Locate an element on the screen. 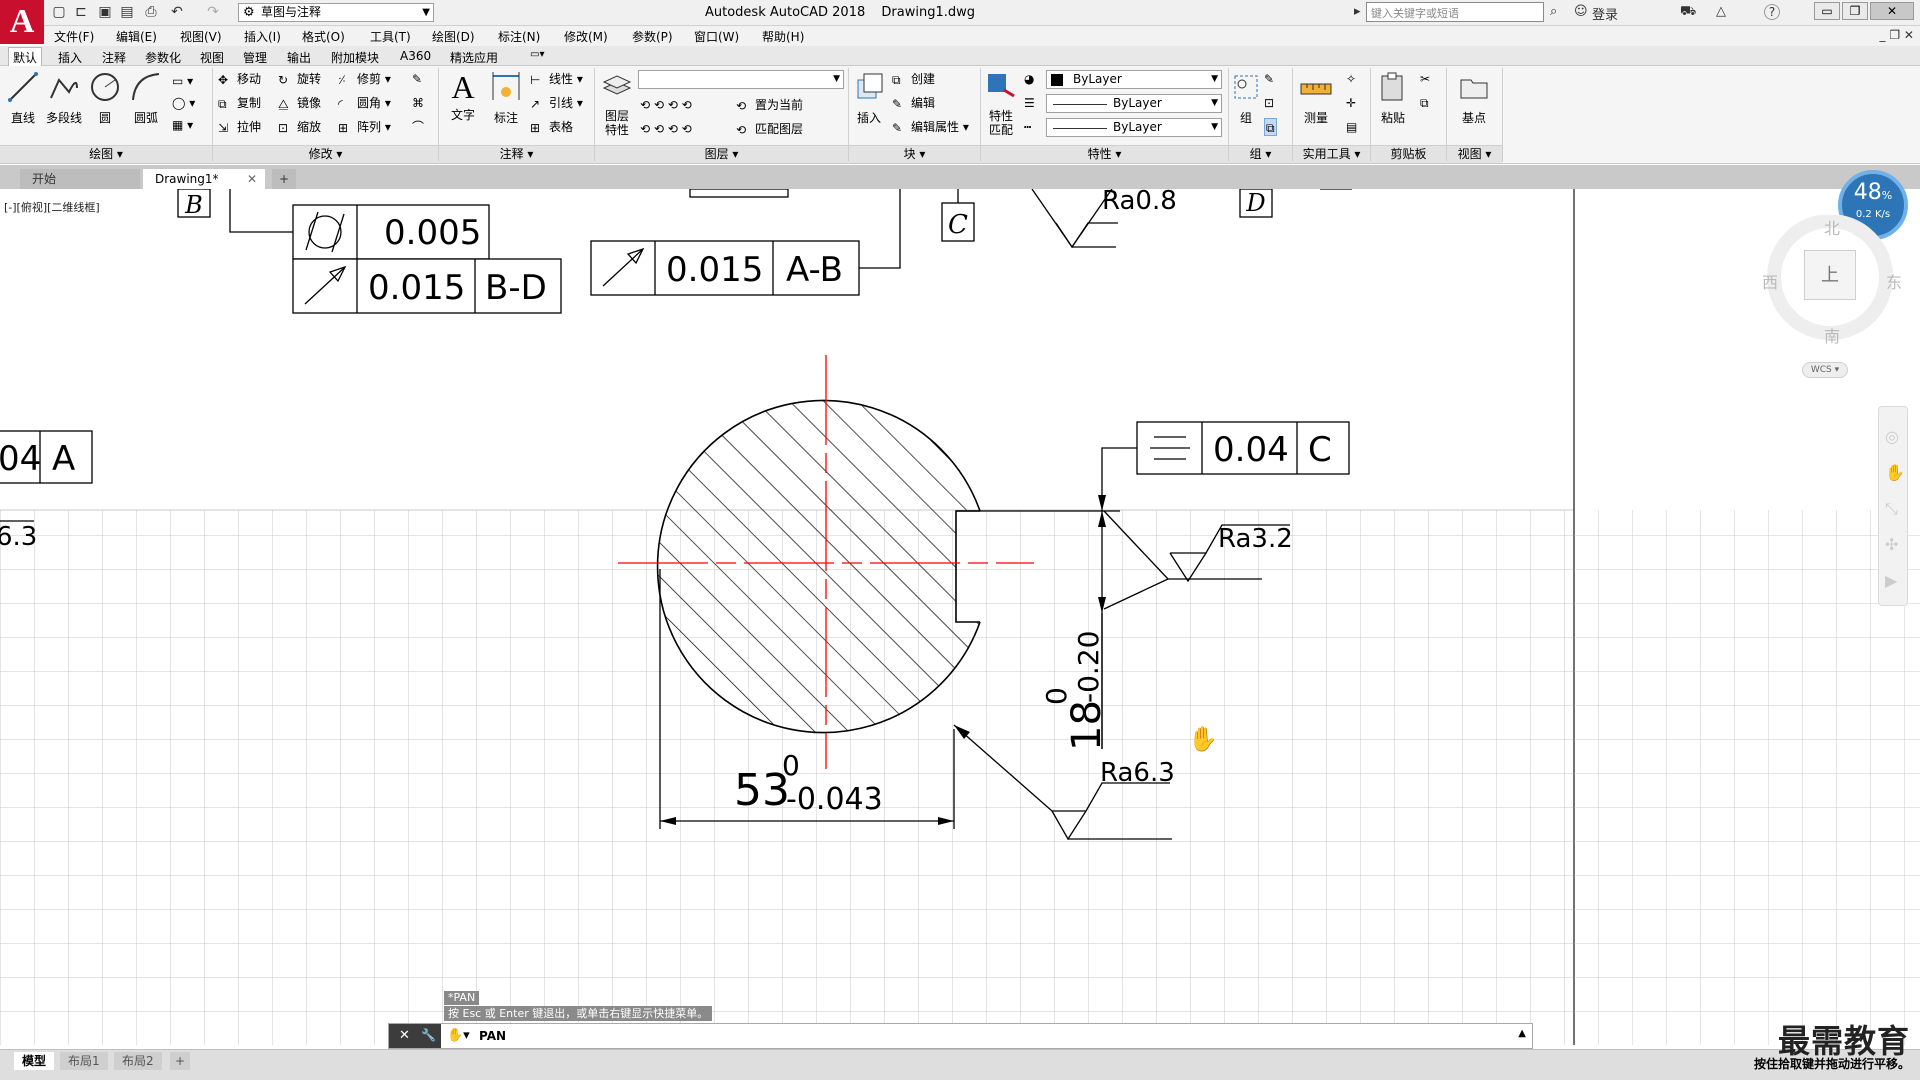  compass-east: 东 is located at coordinates (1894, 281).